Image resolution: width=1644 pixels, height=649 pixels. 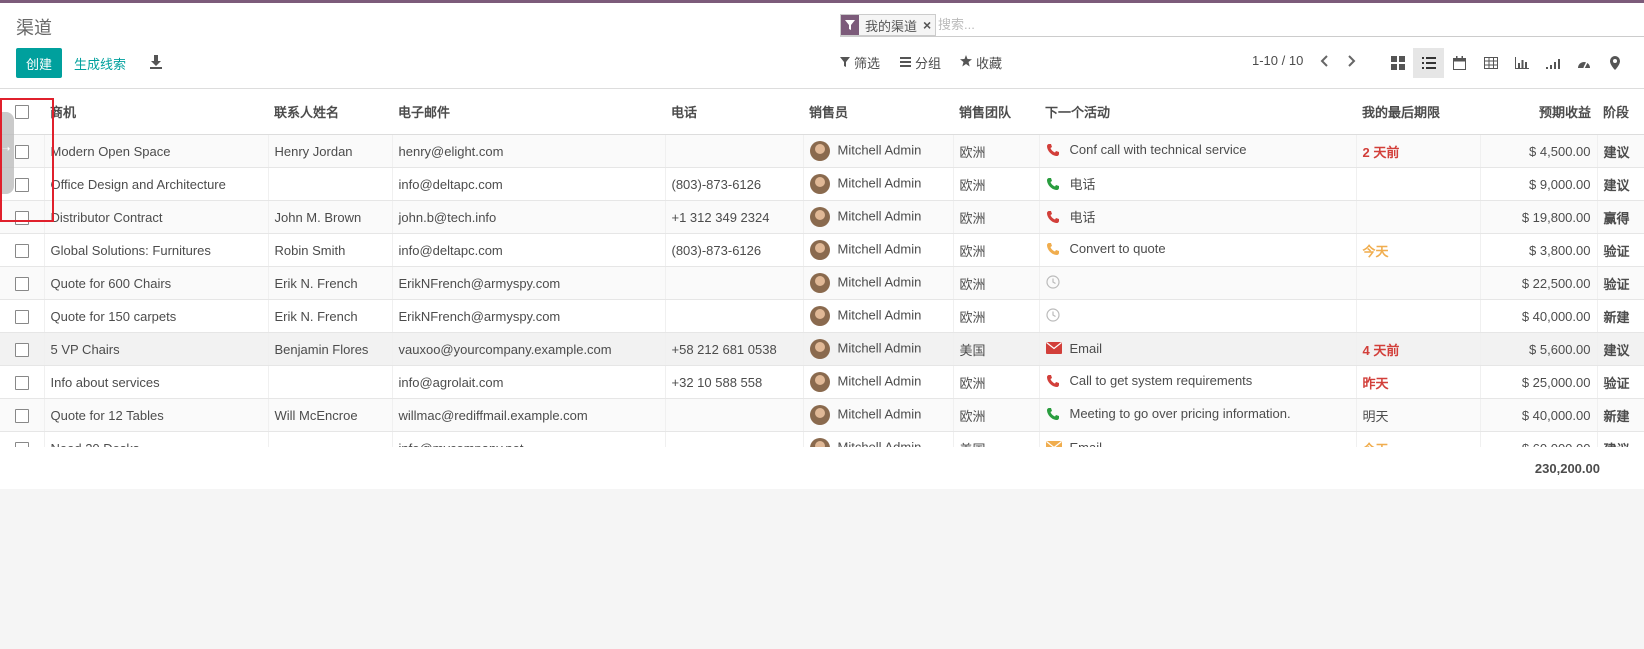 I want to click on deadline, so click(x=1418, y=283).